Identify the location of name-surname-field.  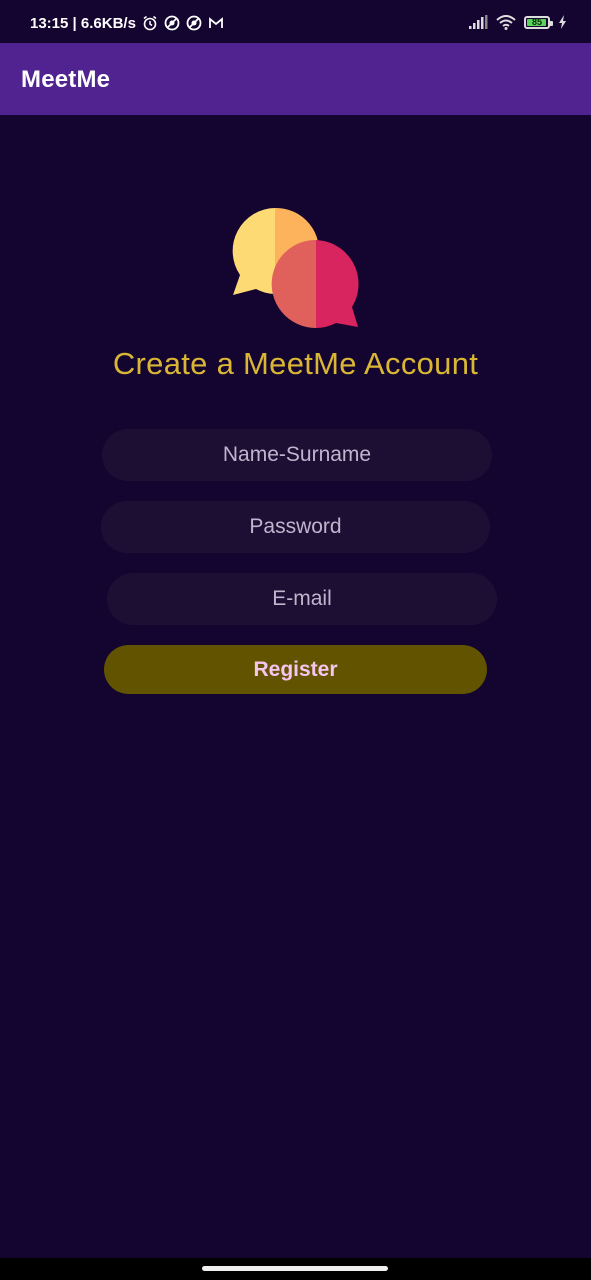
(297, 455).